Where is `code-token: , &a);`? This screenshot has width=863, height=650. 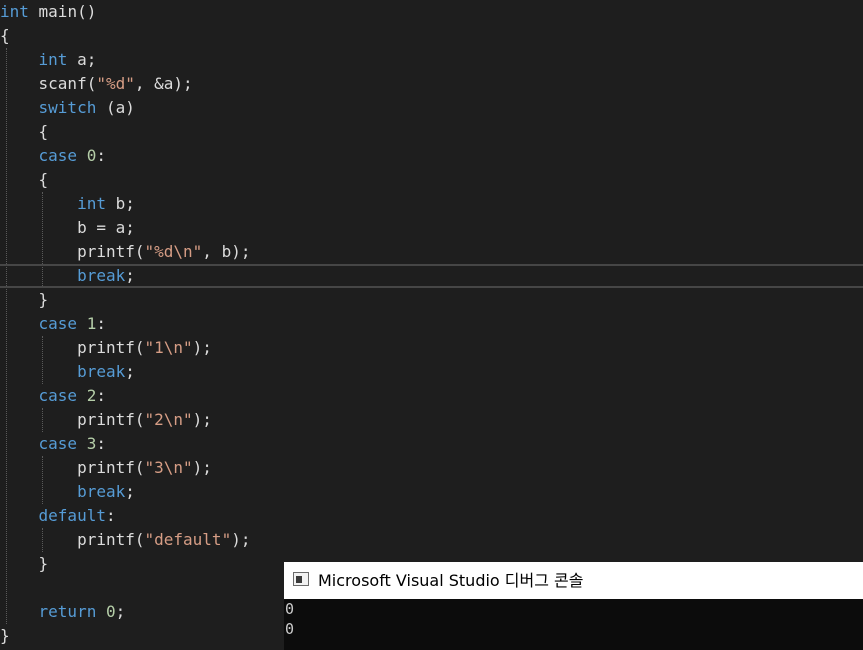 code-token: , &a); is located at coordinates (163, 83).